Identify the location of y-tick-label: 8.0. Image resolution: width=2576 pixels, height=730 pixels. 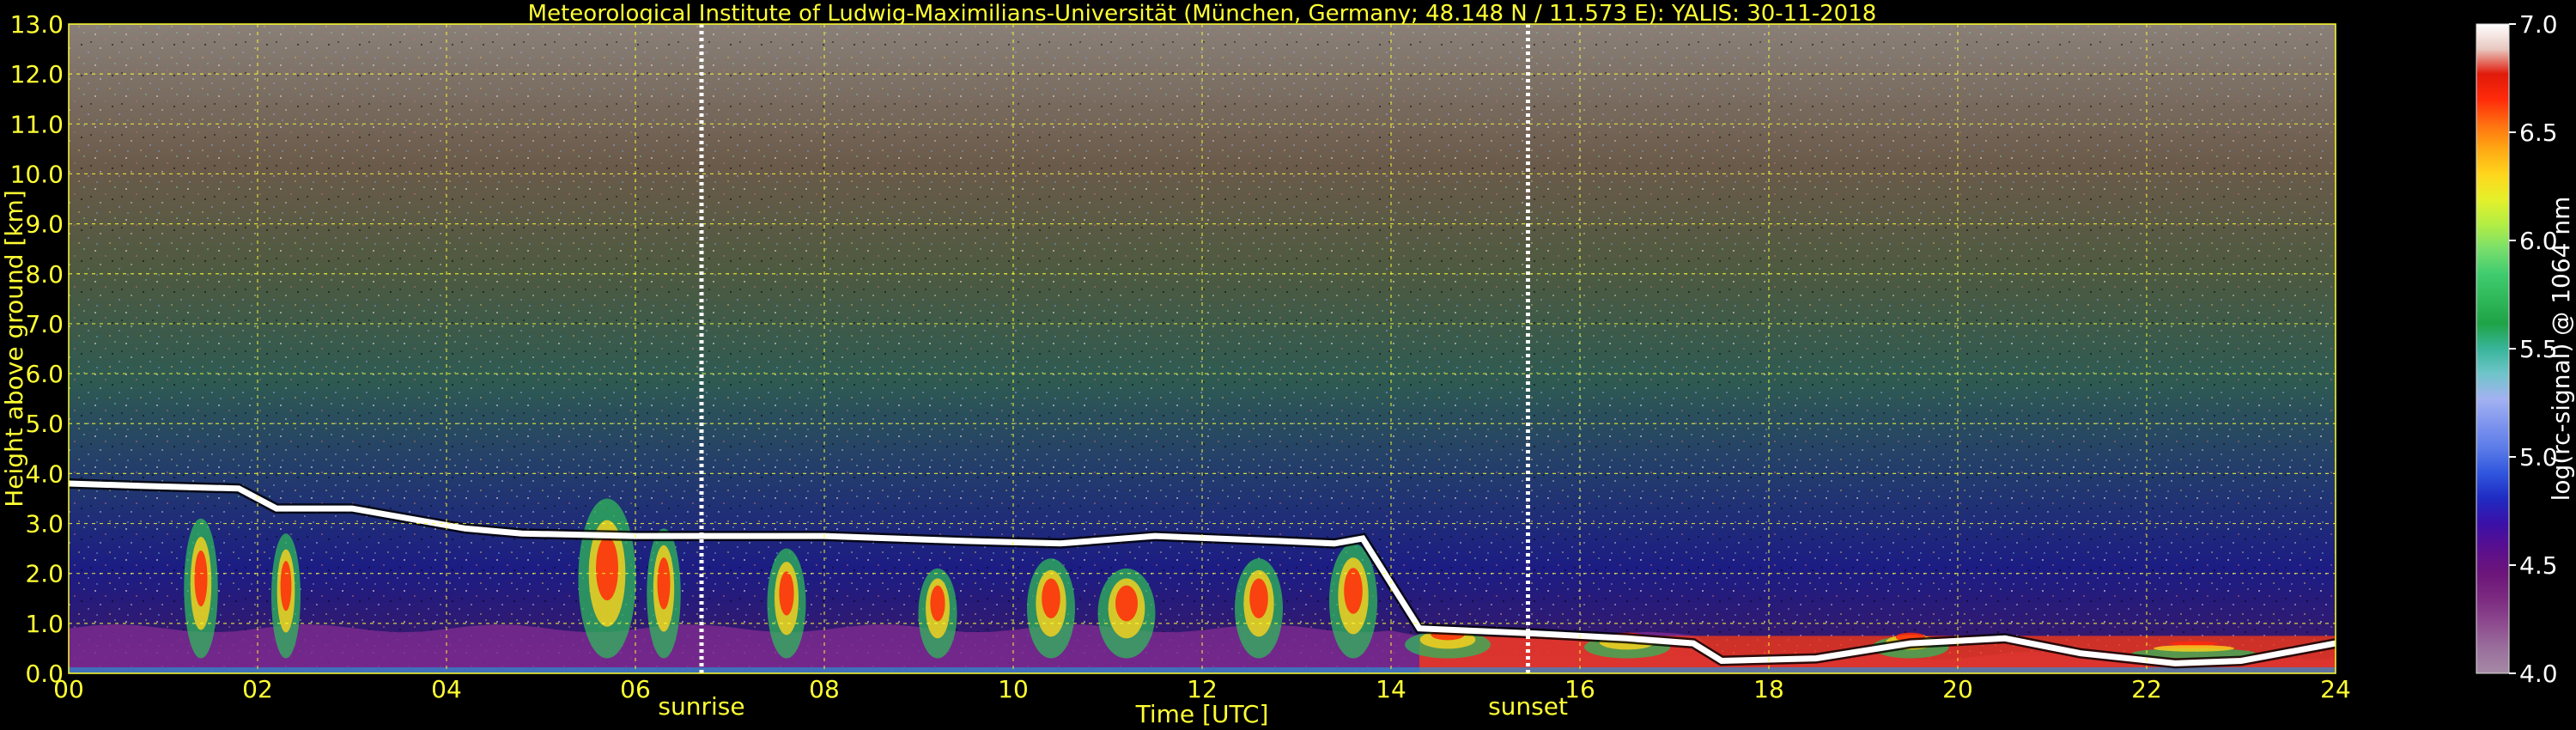
(44, 274).